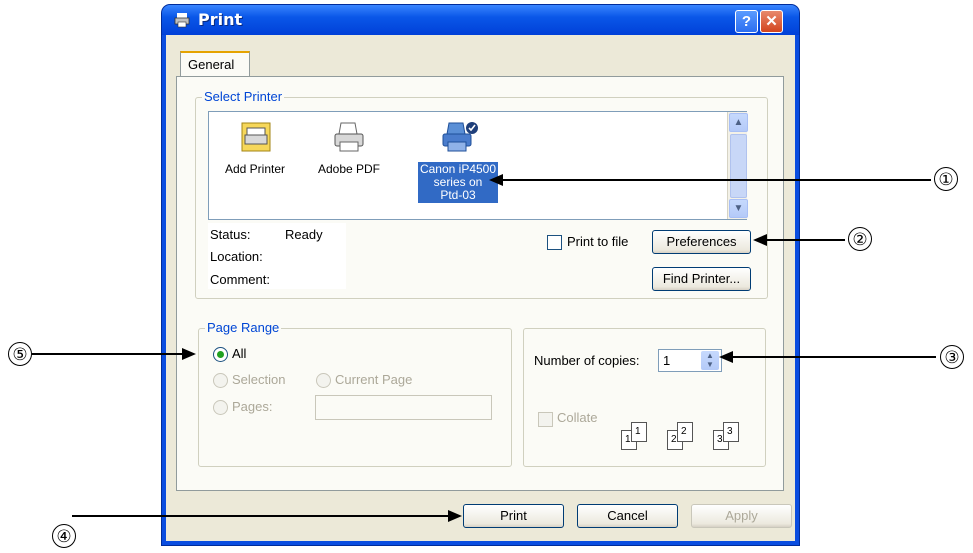 This screenshot has height=553, width=973. What do you see at coordinates (239, 353) in the screenshot?
I see `all-label: All` at bounding box center [239, 353].